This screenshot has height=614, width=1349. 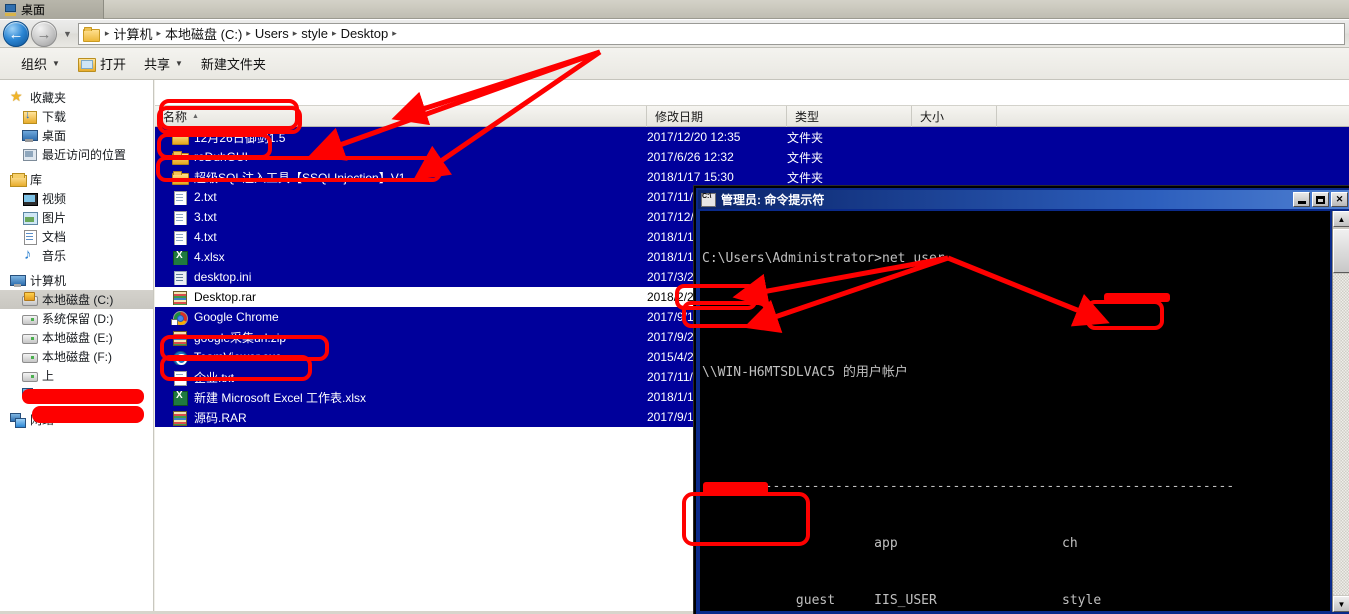 I want to click on sidebar-item-downloads: 下载, so click(x=76, y=116).